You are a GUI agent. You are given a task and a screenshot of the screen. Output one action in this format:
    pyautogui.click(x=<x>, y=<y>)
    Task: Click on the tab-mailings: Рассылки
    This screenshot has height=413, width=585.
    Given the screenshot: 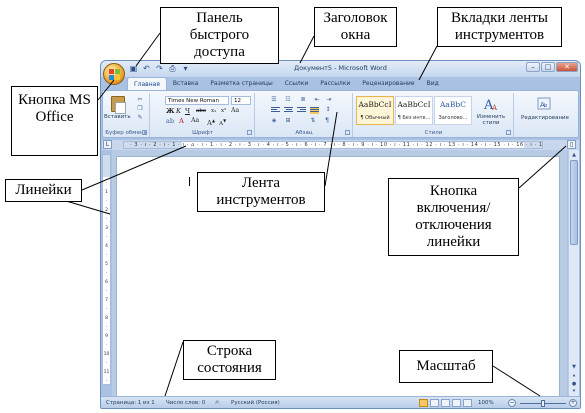 What is the action you would take?
    pyautogui.click(x=335, y=83)
    